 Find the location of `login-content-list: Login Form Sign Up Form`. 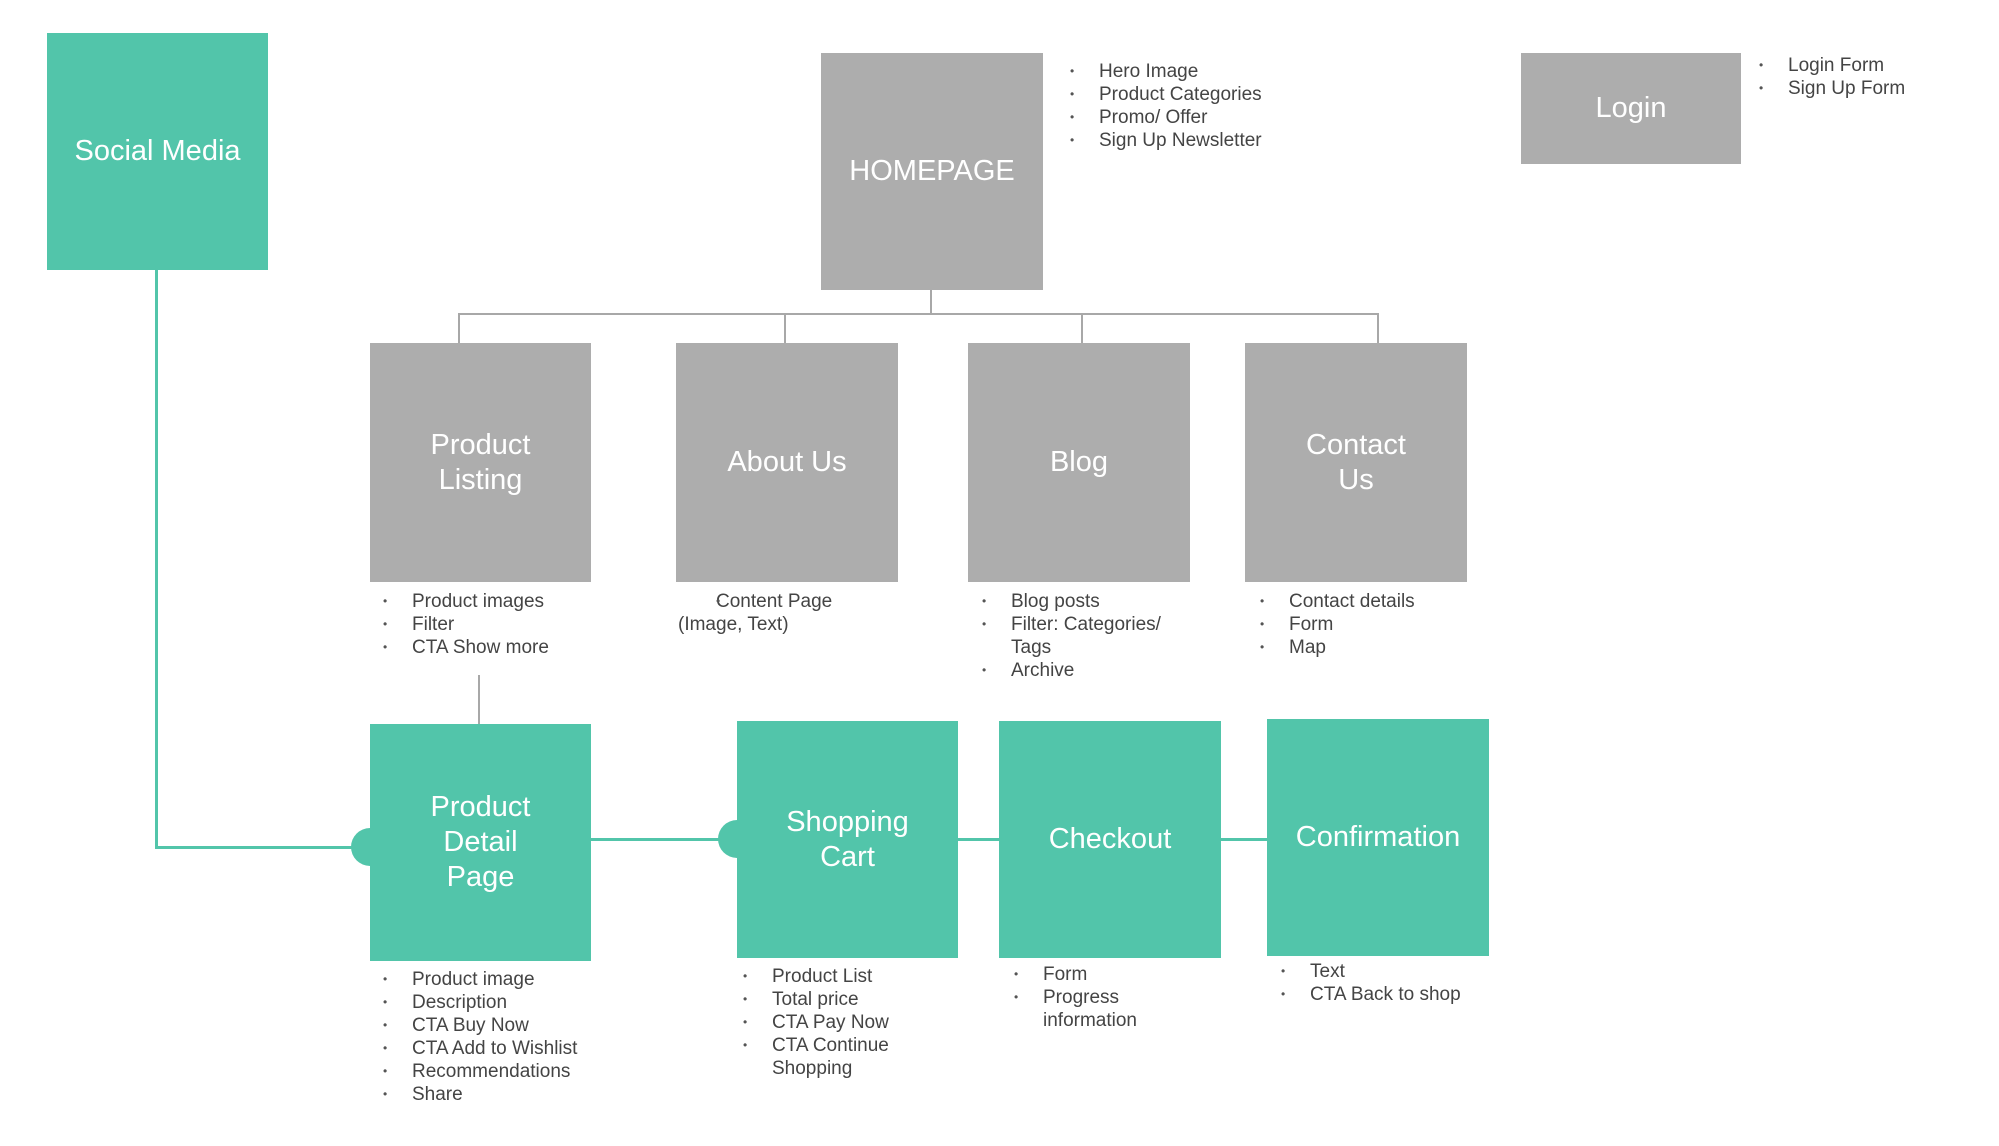

login-content-list: Login Form Sign Up Form is located at coordinates (1832, 77).